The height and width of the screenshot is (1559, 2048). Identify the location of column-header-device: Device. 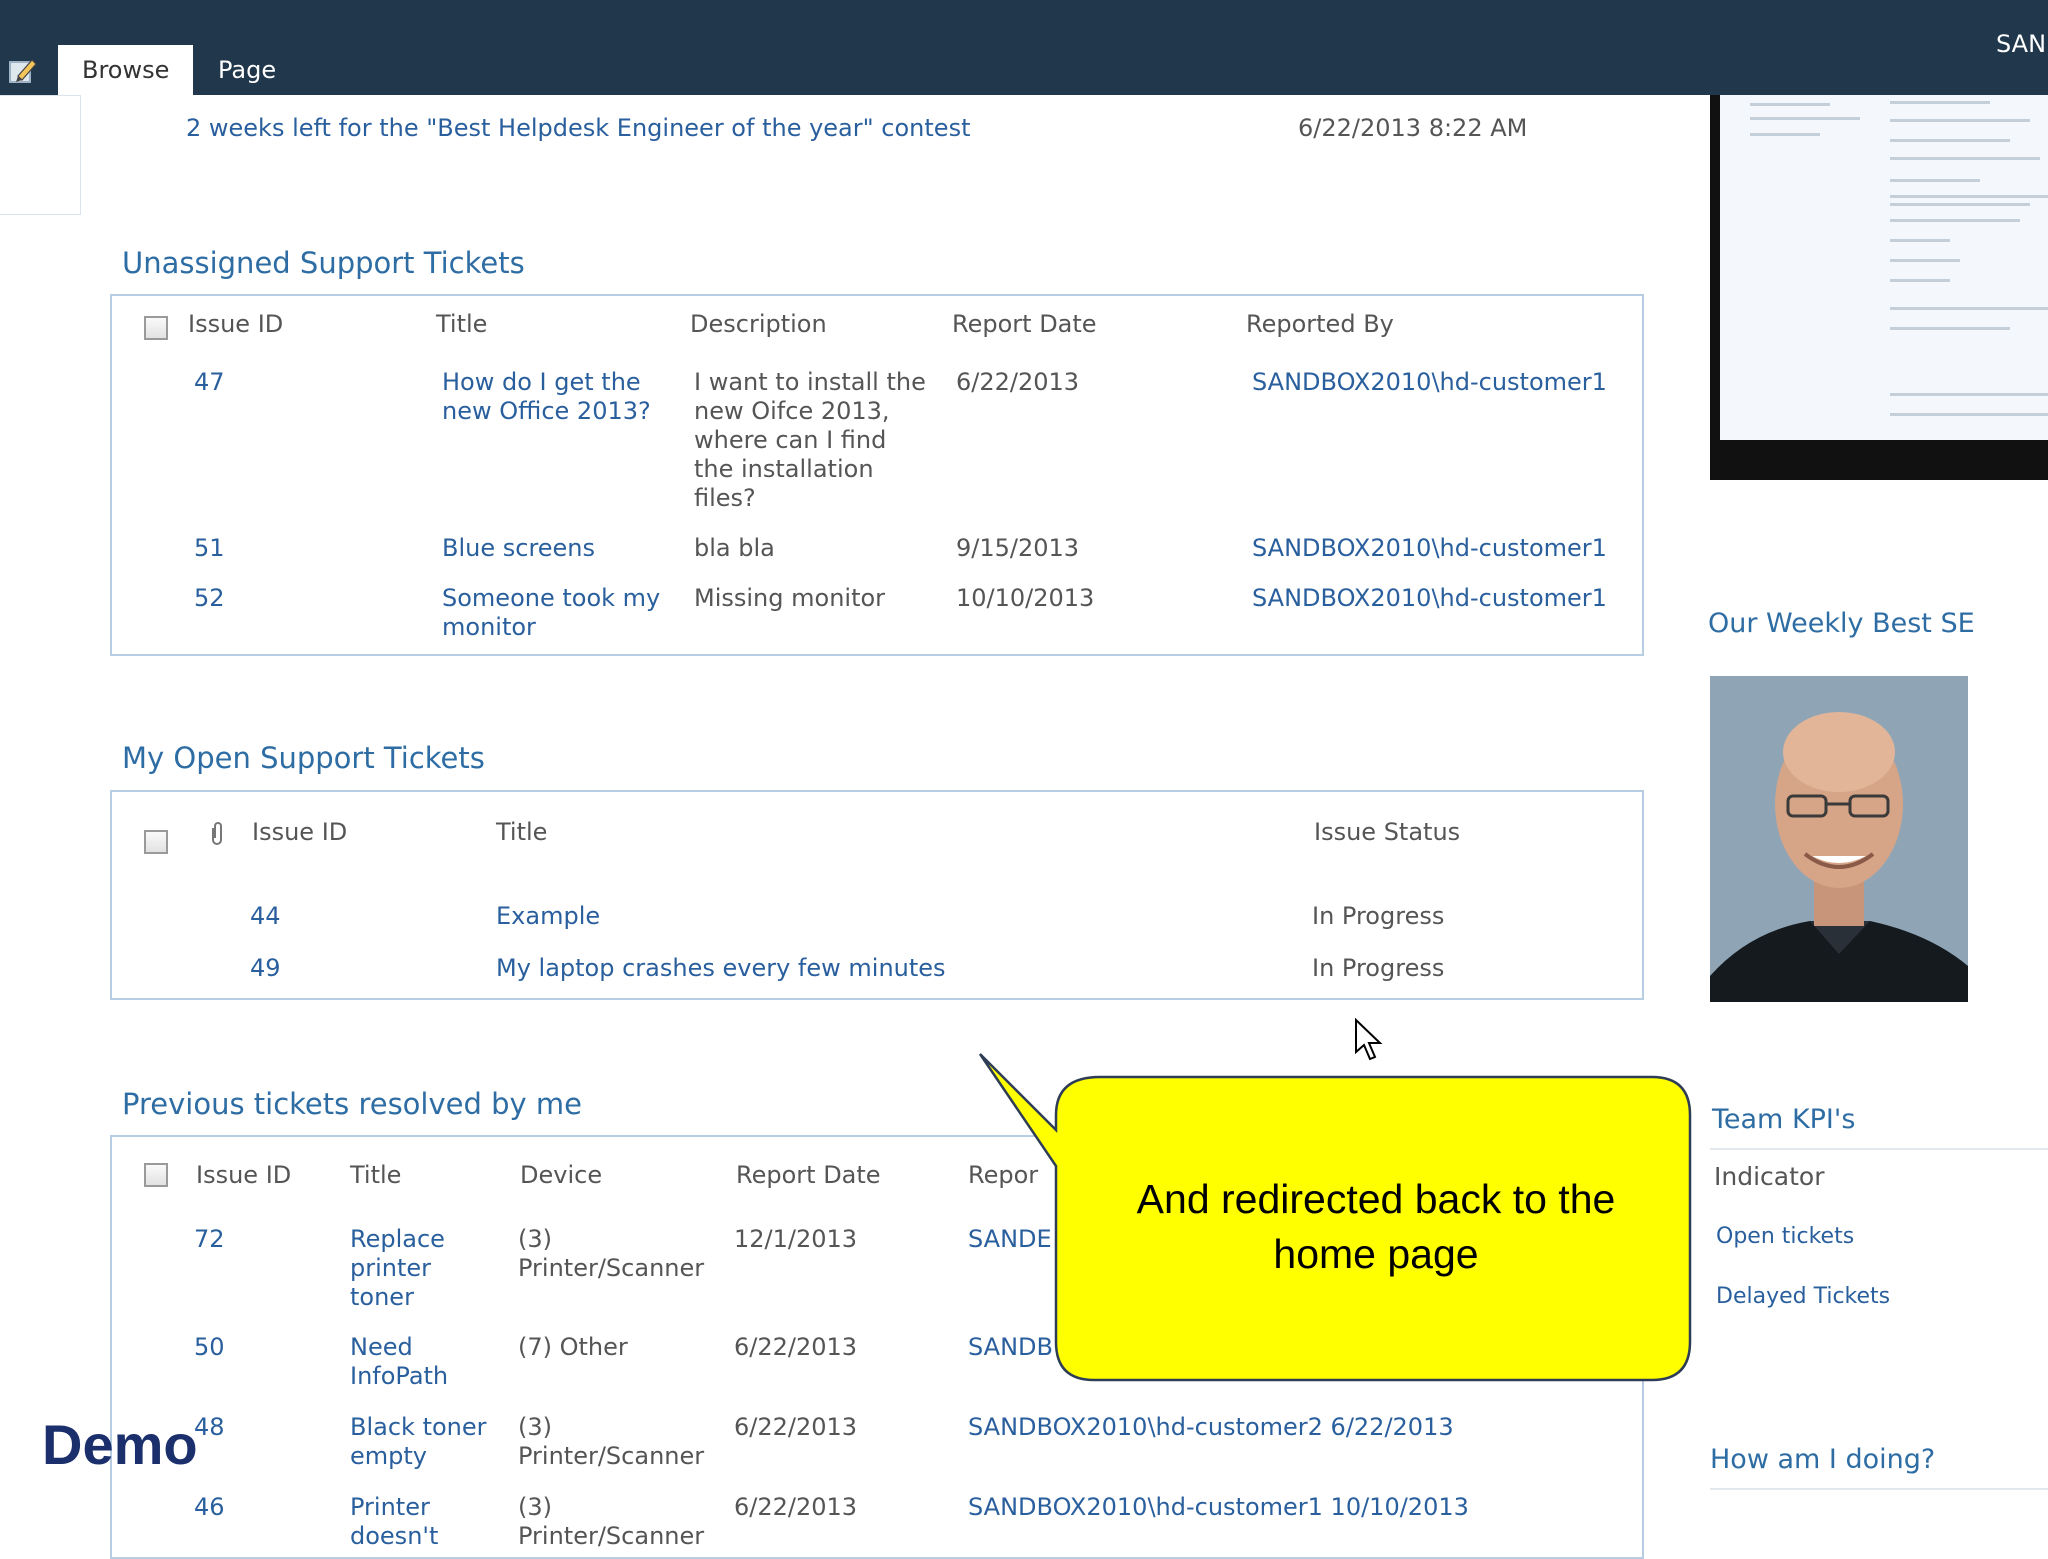
(561, 1175).